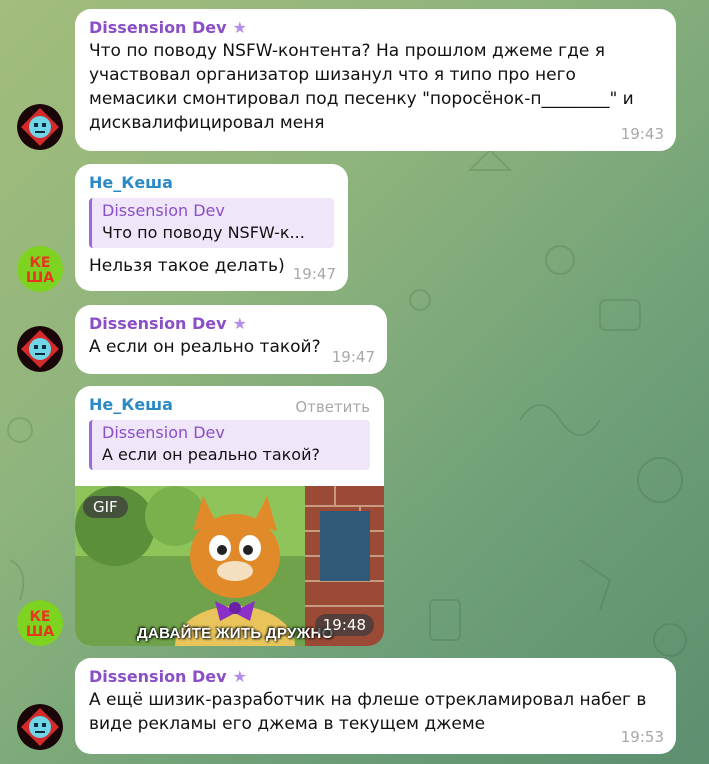 Image resolution: width=709 pixels, height=764 pixels. Describe the element at coordinates (229, 566) in the screenshot. I see `gif-media: GIF ДАВАЙТЕ ЖИТЬ ДРУЖНО 19:48` at that location.